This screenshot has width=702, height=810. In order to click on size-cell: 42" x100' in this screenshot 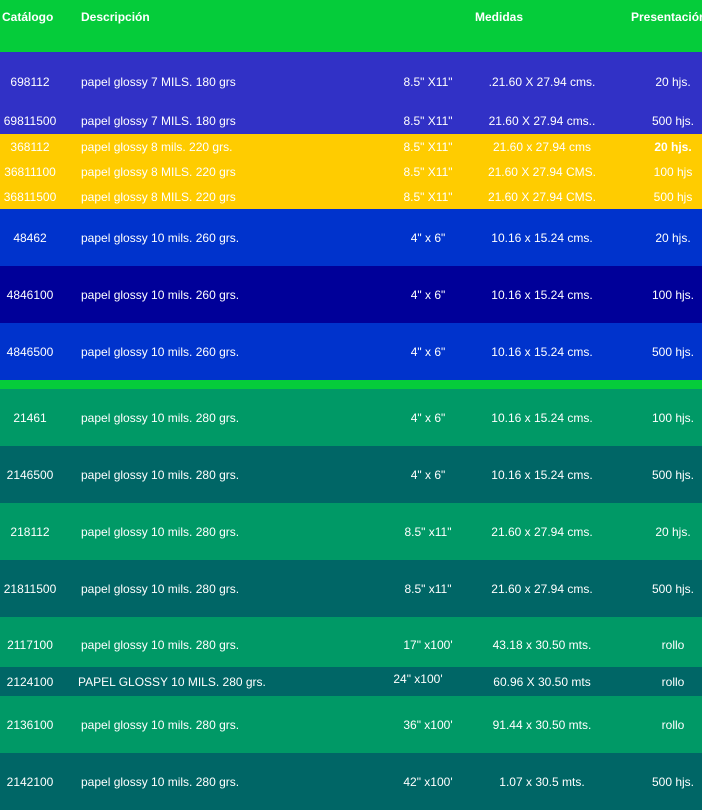, I will do `click(428, 781)`.